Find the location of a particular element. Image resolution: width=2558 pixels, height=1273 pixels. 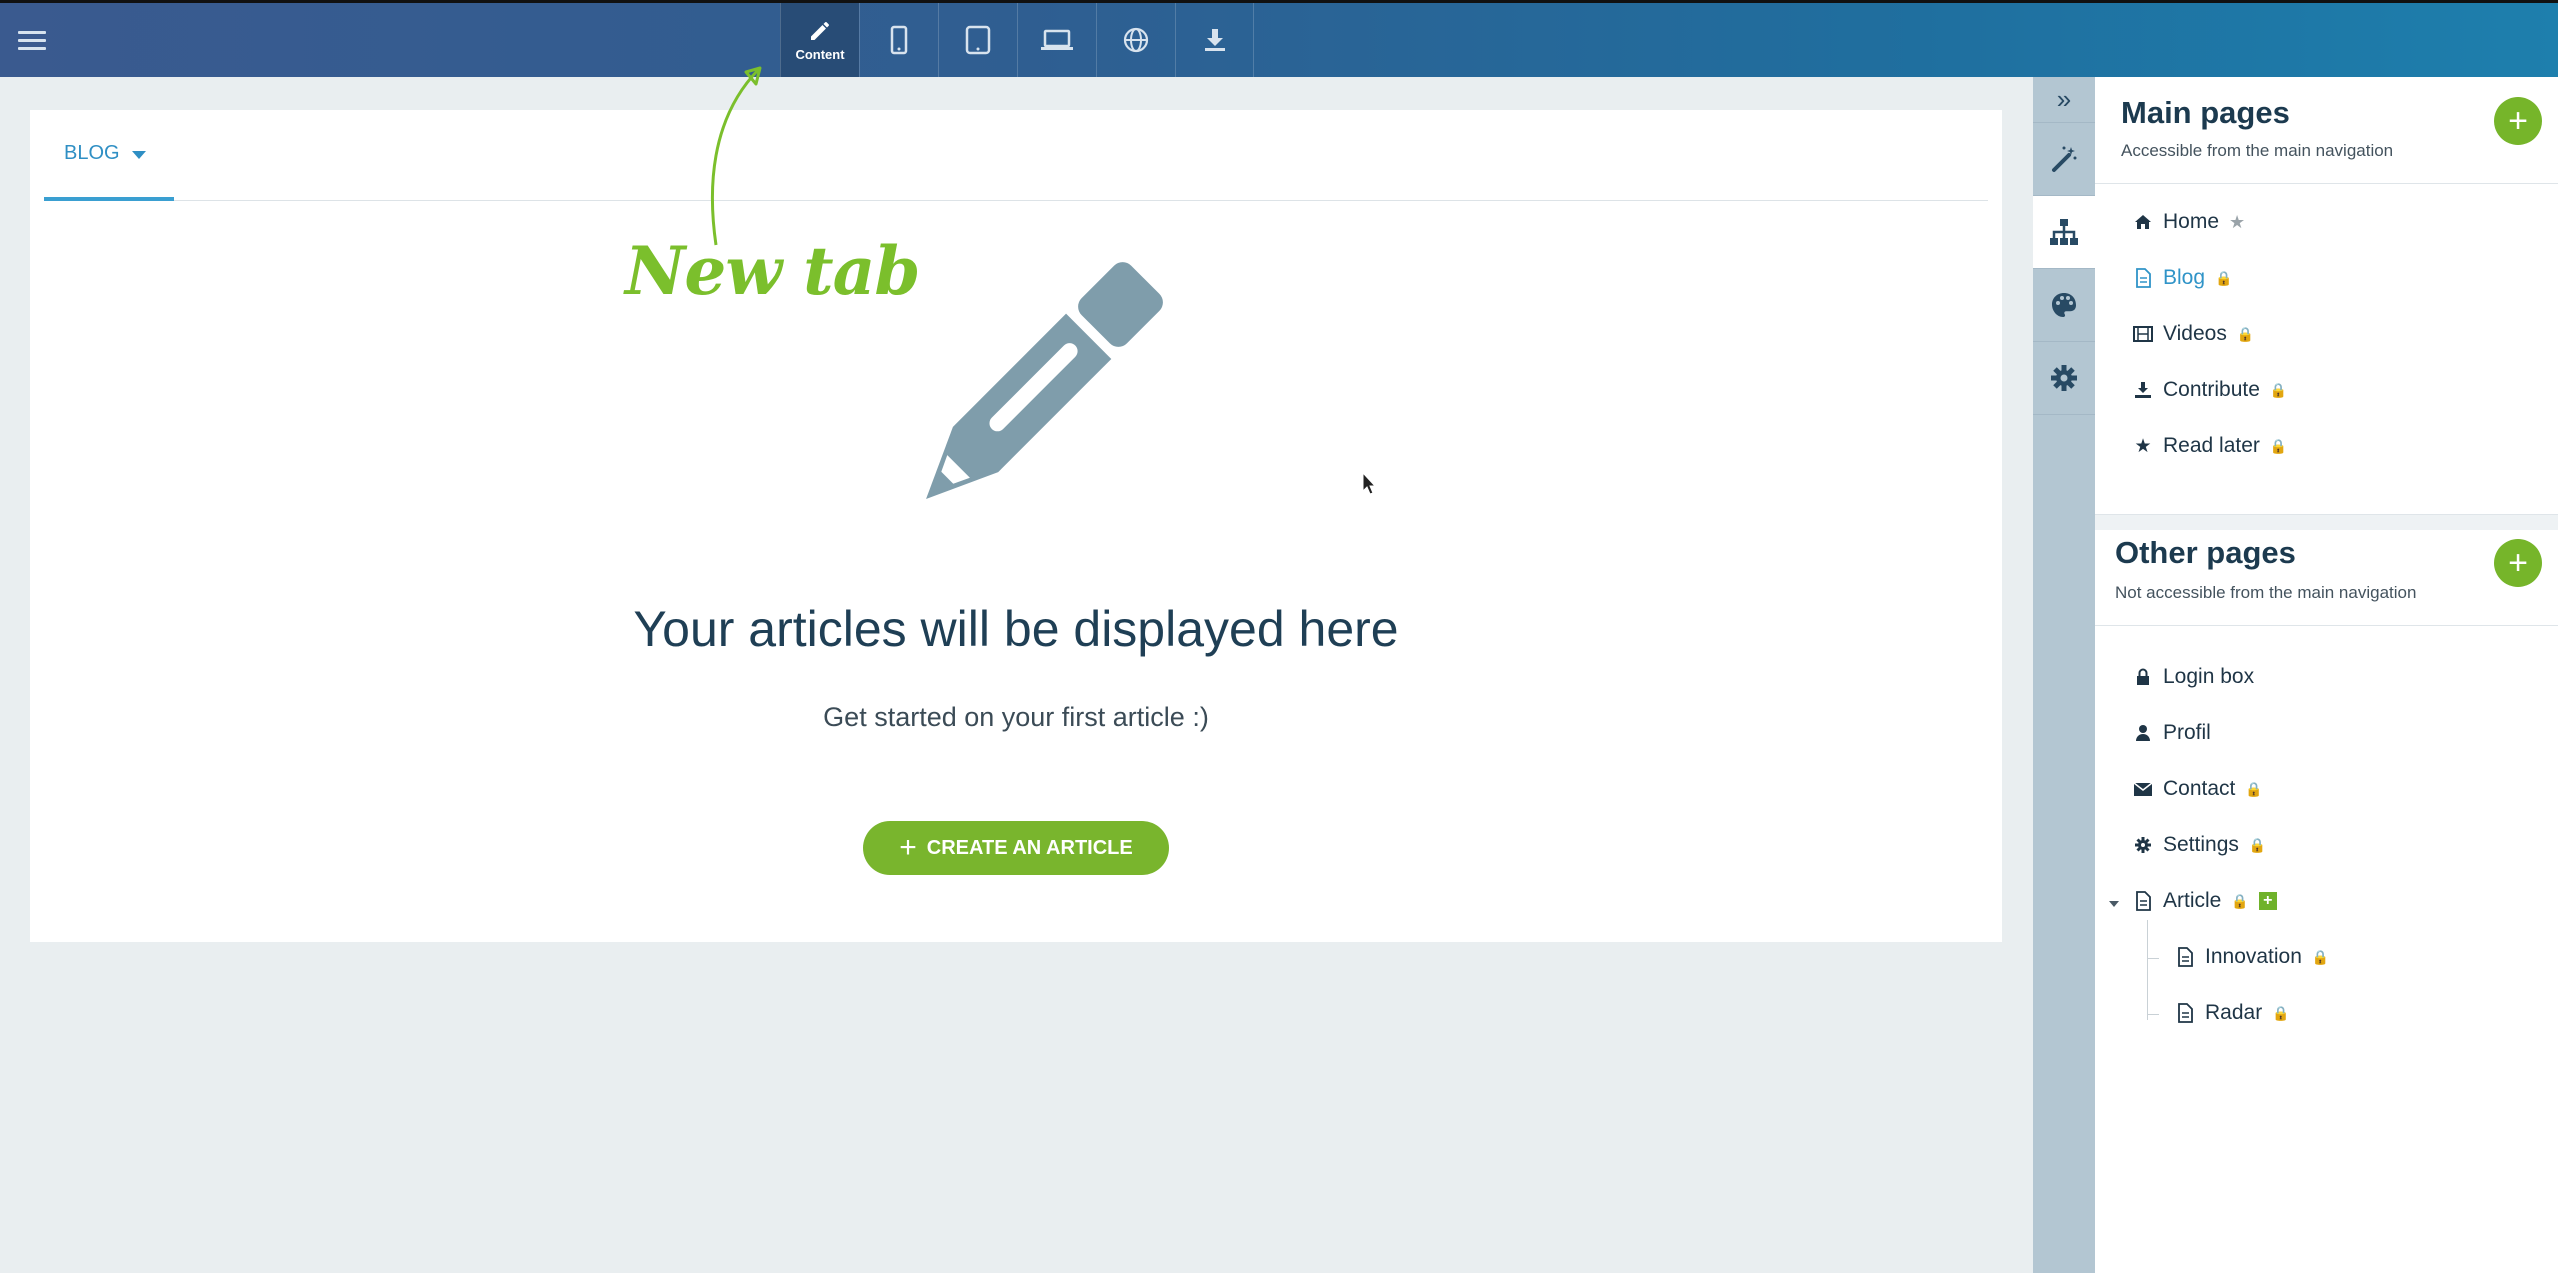

mobile-icon is located at coordinates (899, 40).